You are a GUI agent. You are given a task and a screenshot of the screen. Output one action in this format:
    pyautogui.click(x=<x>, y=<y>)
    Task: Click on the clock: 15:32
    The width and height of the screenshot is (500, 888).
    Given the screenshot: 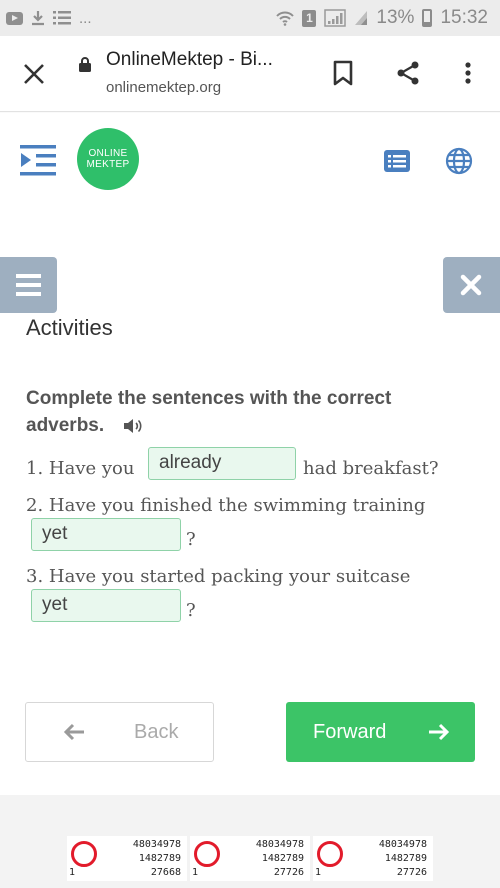 What is the action you would take?
    pyautogui.click(x=464, y=17)
    